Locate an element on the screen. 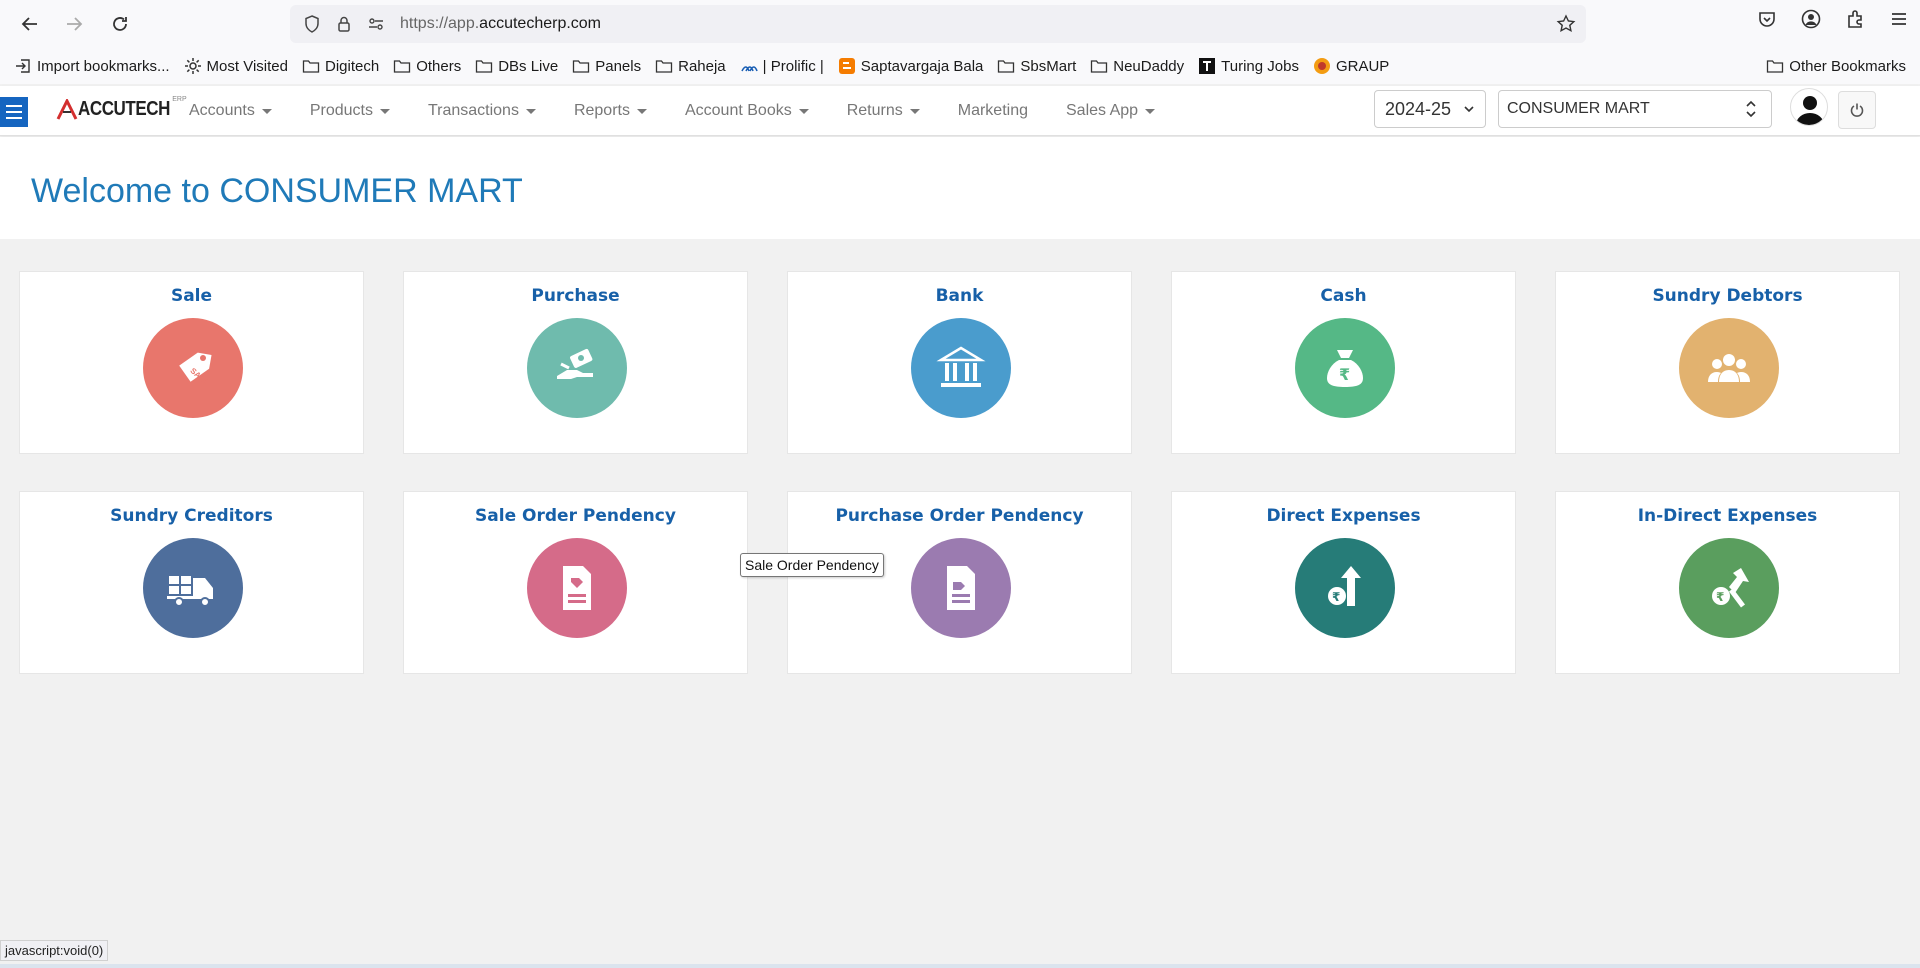  card-sale: Sale SALE is located at coordinates (191, 362).